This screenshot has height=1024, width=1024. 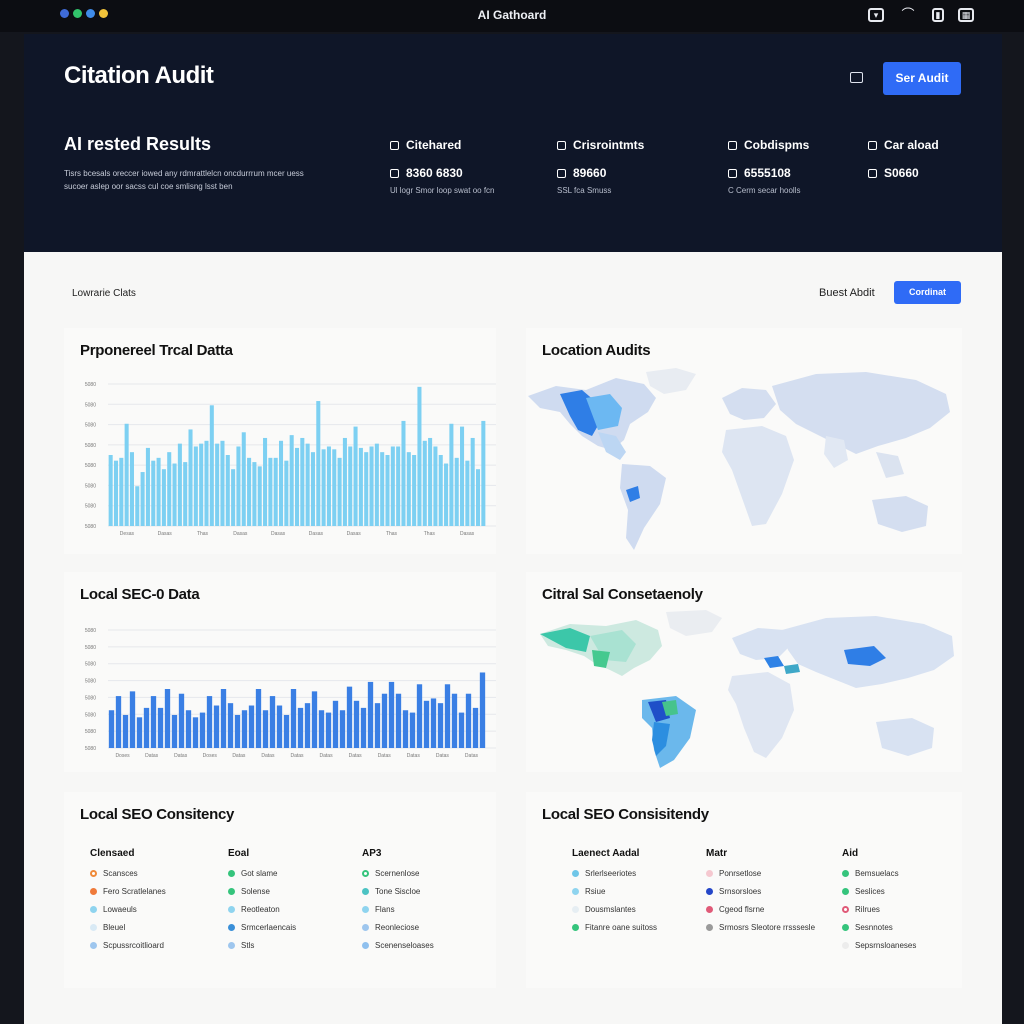 I want to click on legend-item: Tone Siscloe, so click(x=398, y=896).